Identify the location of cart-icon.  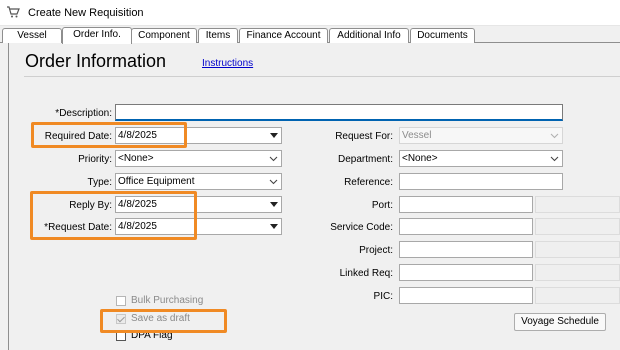
(13, 13).